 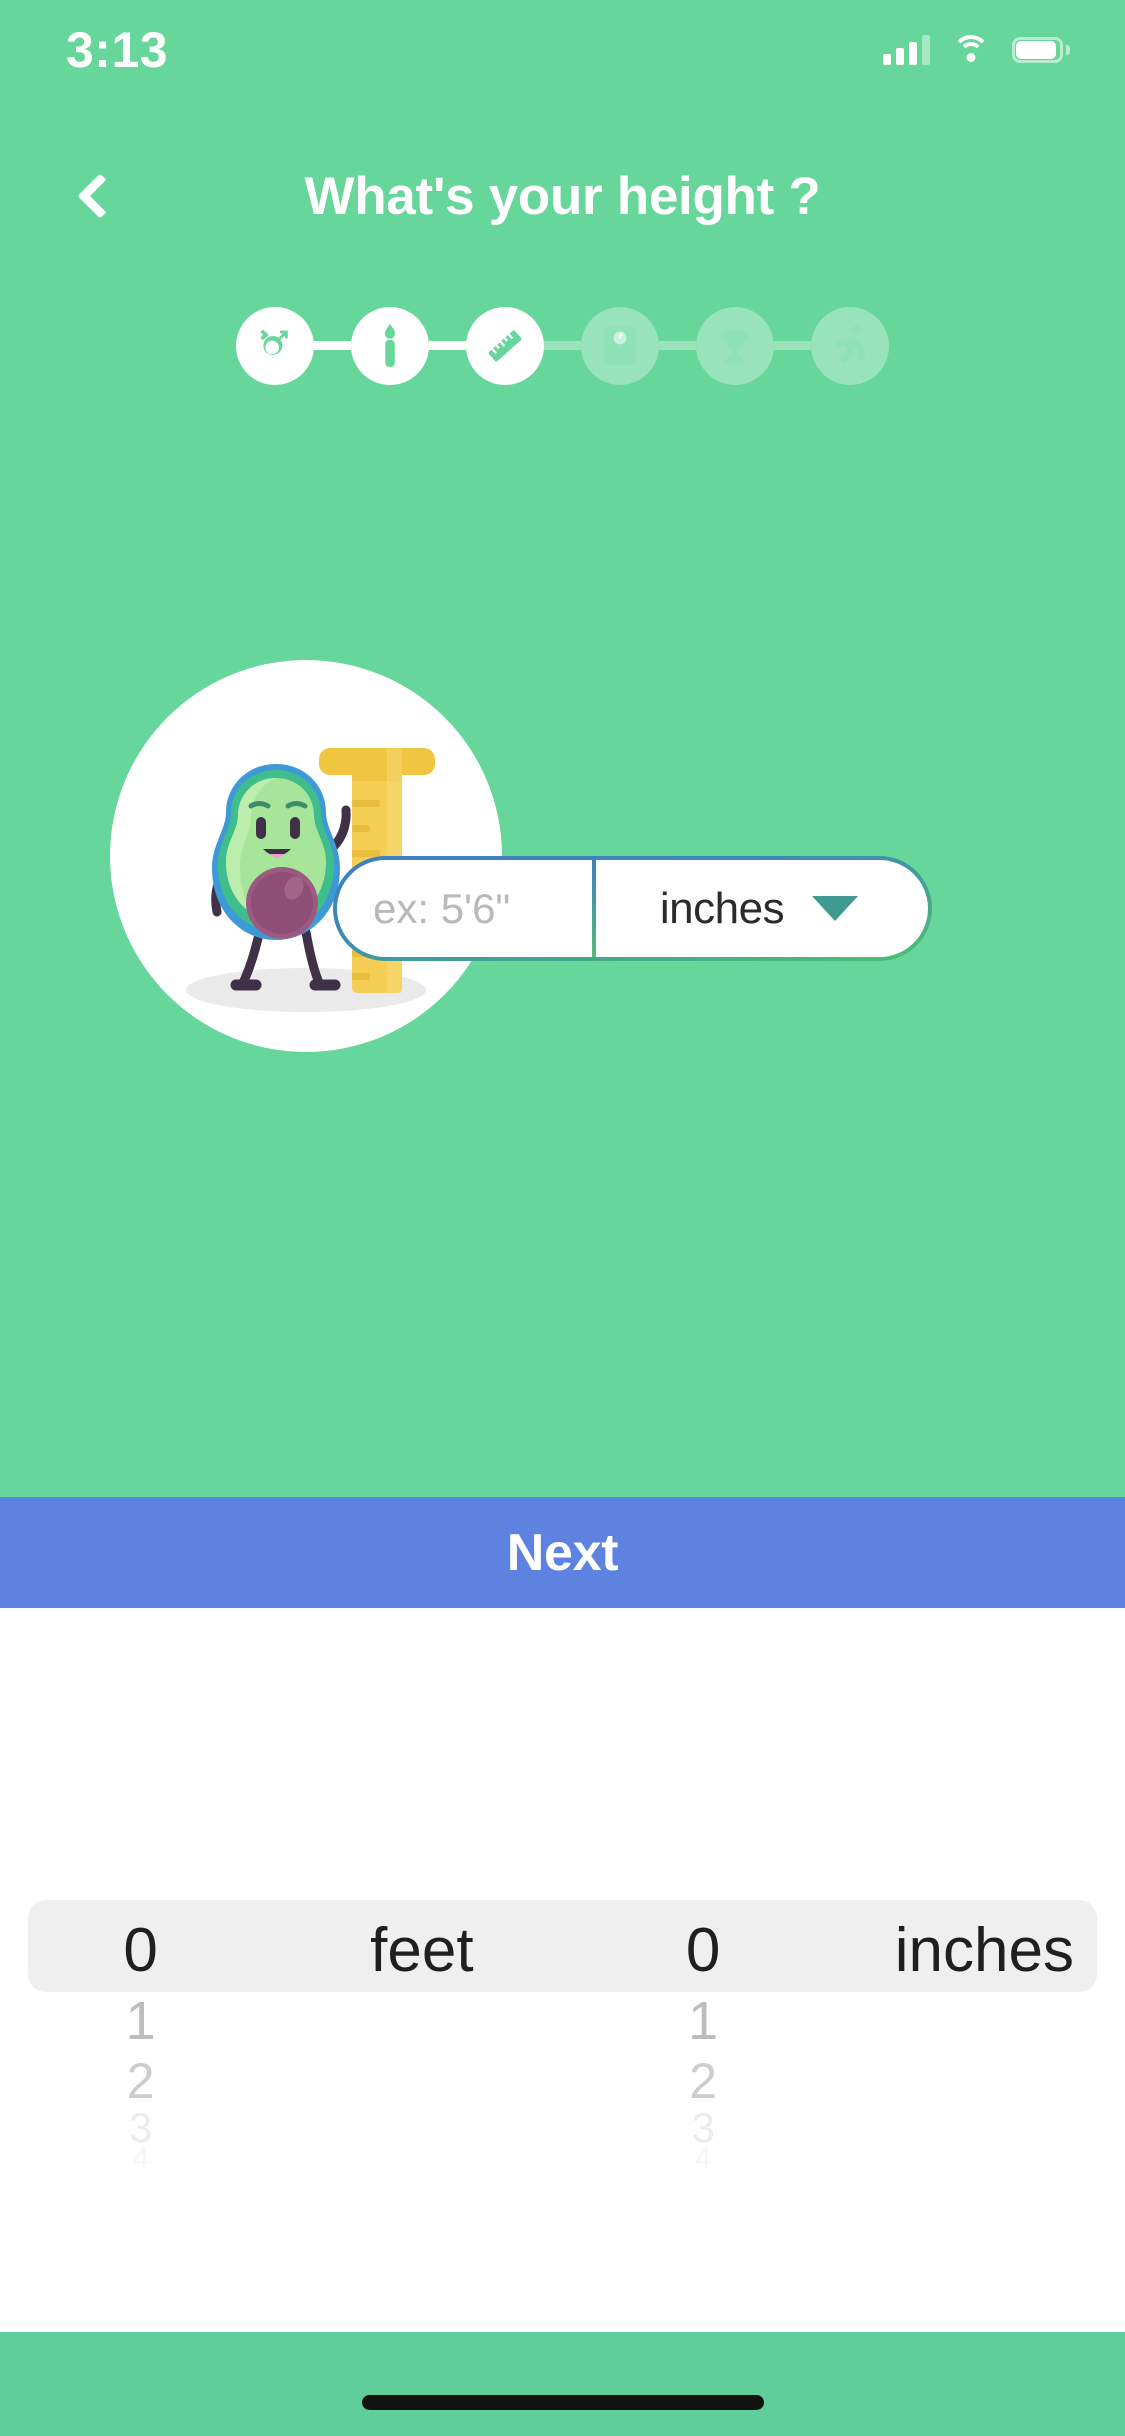 I want to click on unit-dropdown: inches, so click(x=762, y=908).